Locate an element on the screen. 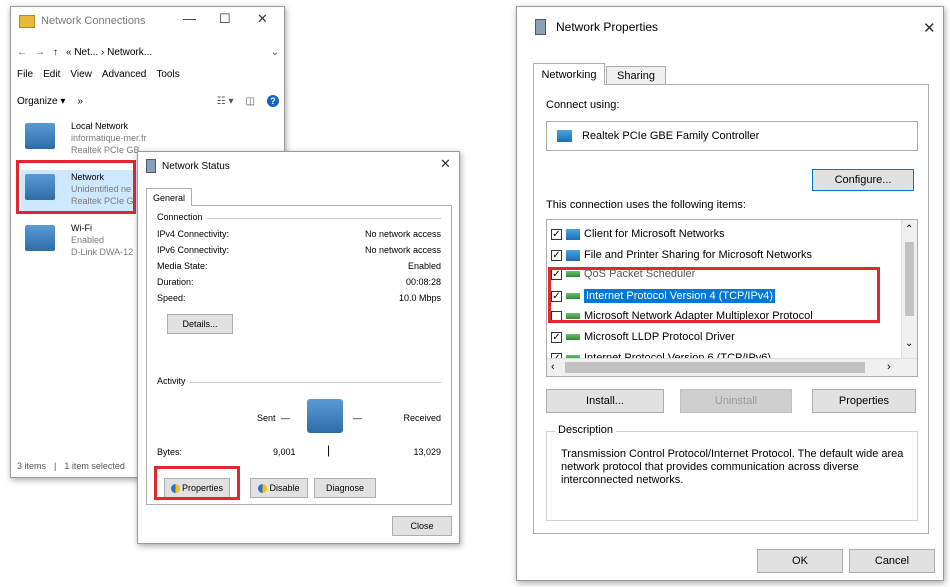 The image size is (950, 587). tab-networking: Networking is located at coordinates (569, 74).